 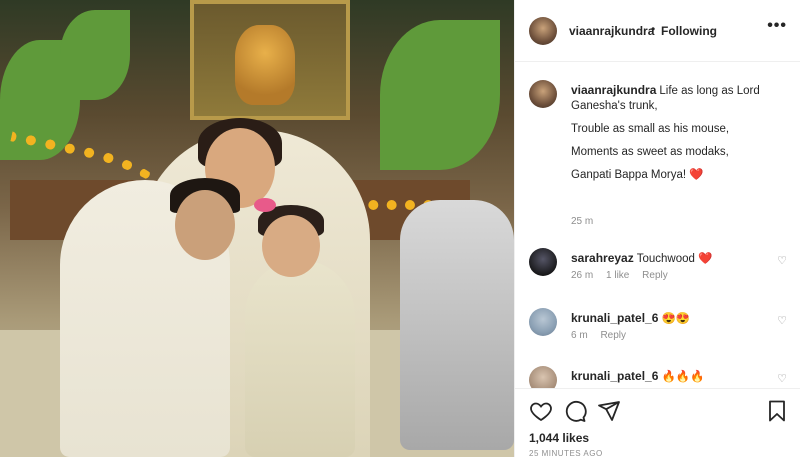 What do you see at coordinates (457, 325) in the screenshot?
I see `silver-elephant` at bounding box center [457, 325].